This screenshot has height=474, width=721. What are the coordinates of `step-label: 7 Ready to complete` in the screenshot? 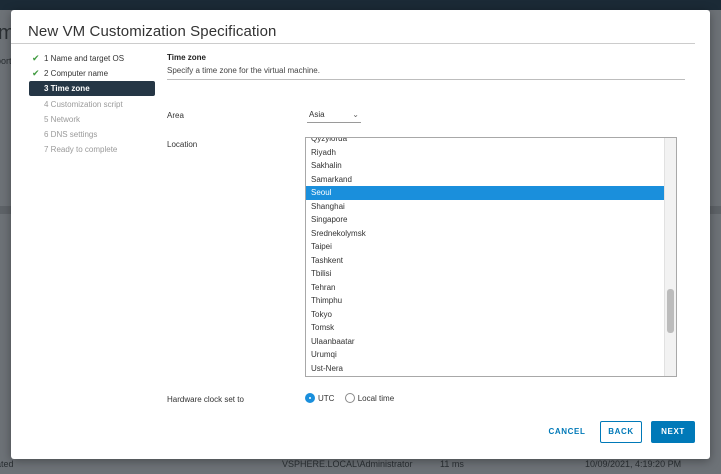 It's located at (81, 150).